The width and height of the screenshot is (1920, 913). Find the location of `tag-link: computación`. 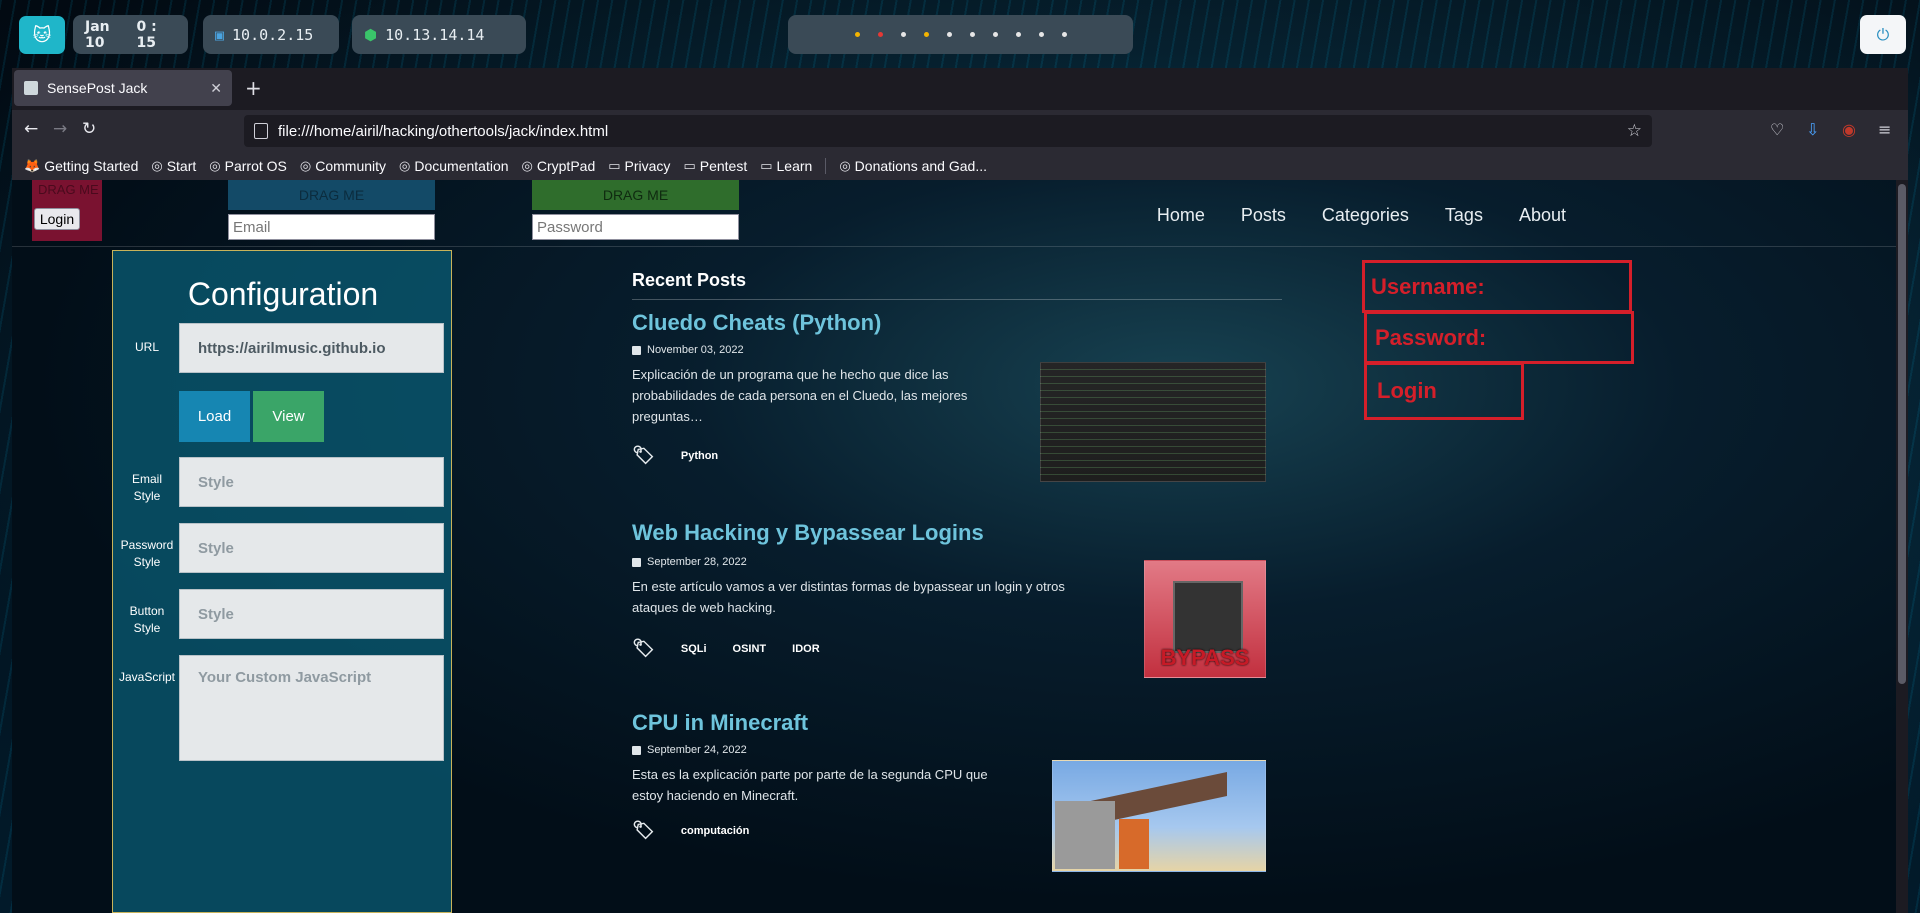

tag-link: computación is located at coordinates (715, 831).